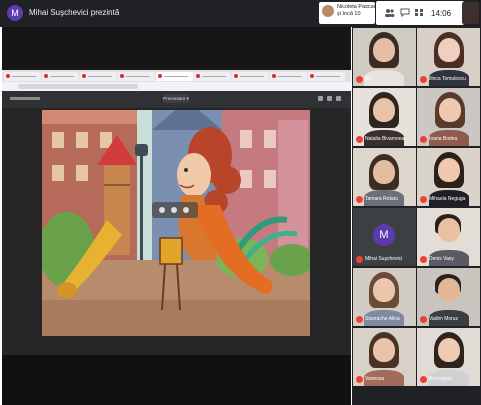 The height and width of the screenshot is (405, 481). What do you see at coordinates (384, 357) in the screenshot?
I see `participant-tile: Vanessa` at bounding box center [384, 357].